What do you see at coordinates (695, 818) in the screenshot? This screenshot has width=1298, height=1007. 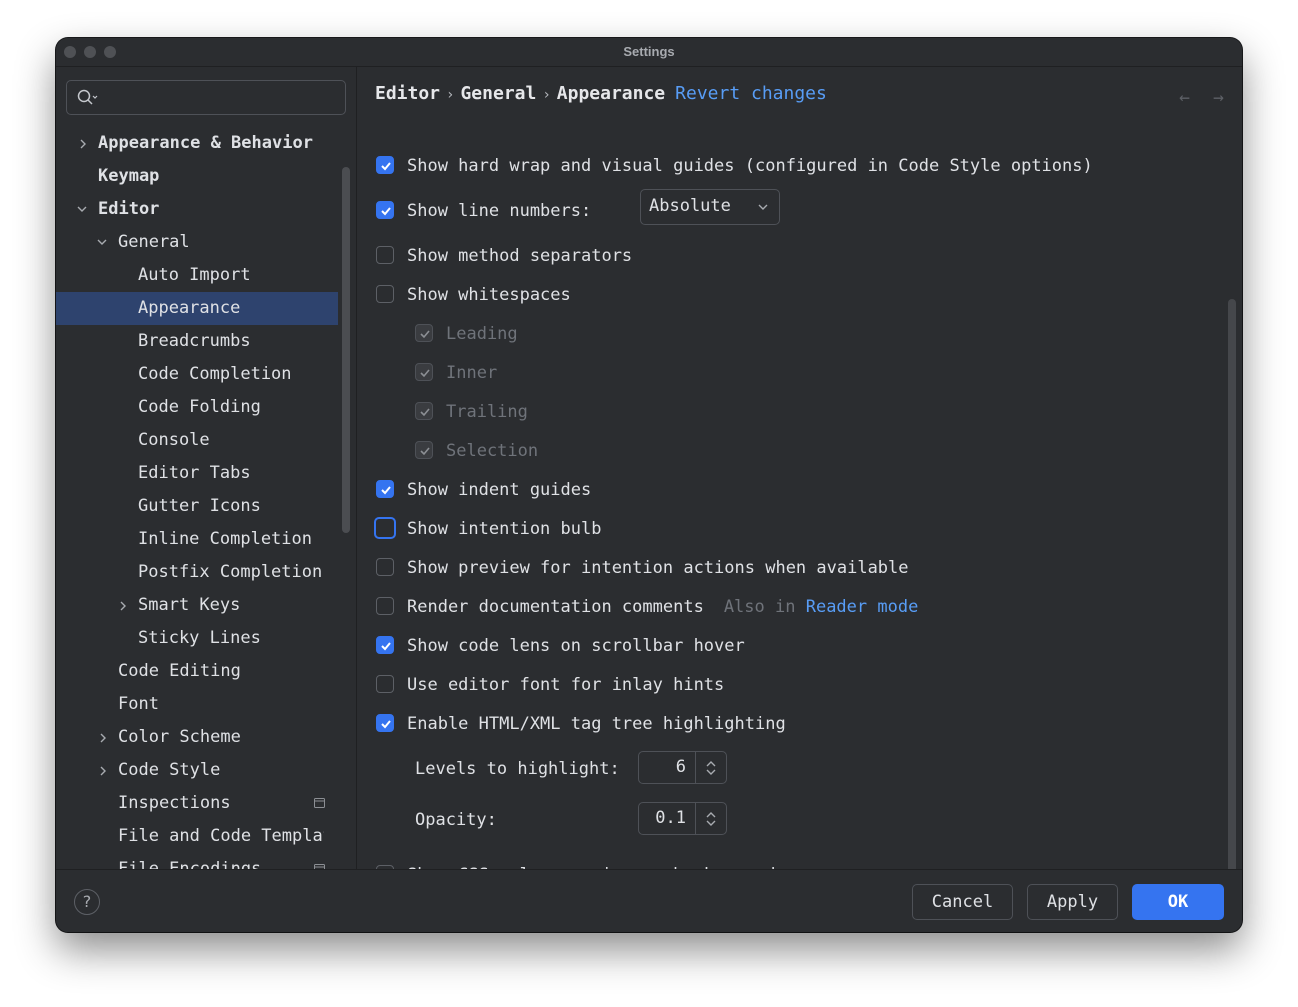 I see `spinner-divider` at bounding box center [695, 818].